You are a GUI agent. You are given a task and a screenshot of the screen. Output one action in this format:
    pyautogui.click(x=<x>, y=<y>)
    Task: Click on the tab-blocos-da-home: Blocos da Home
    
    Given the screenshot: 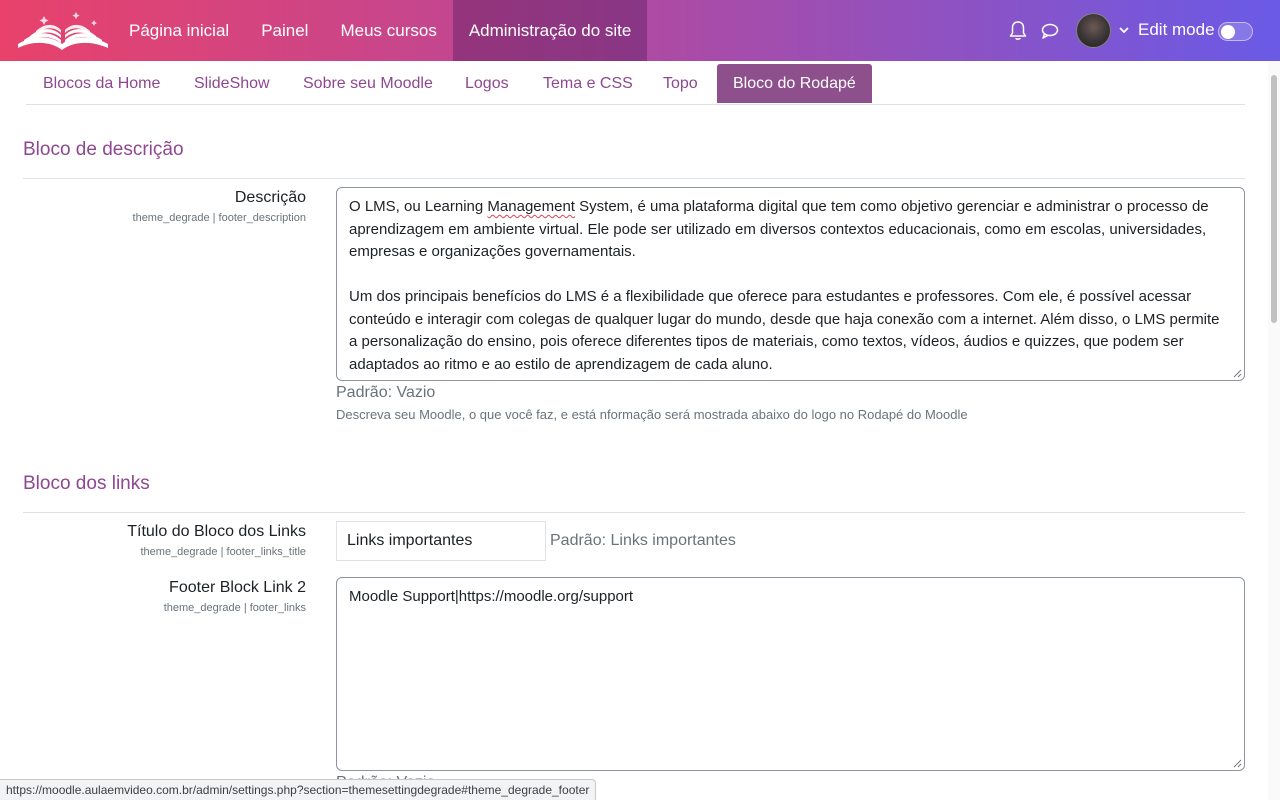 What is the action you would take?
    pyautogui.click(x=101, y=83)
    